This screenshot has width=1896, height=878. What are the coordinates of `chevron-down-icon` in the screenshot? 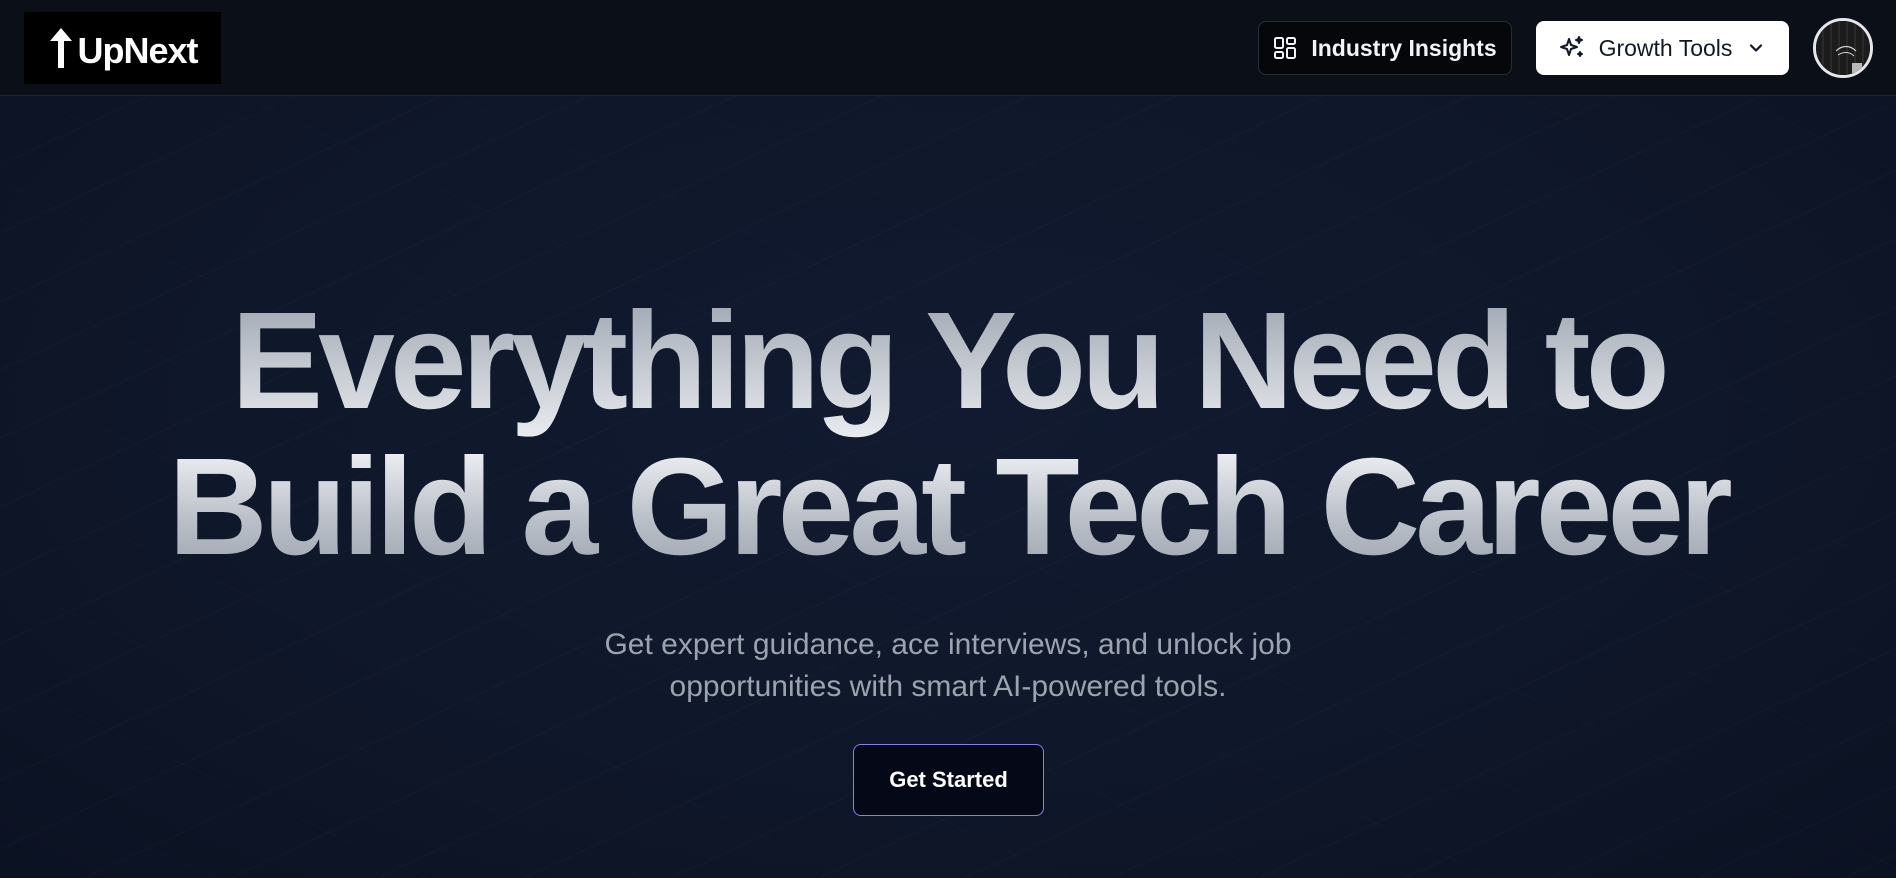 It's located at (1756, 48).